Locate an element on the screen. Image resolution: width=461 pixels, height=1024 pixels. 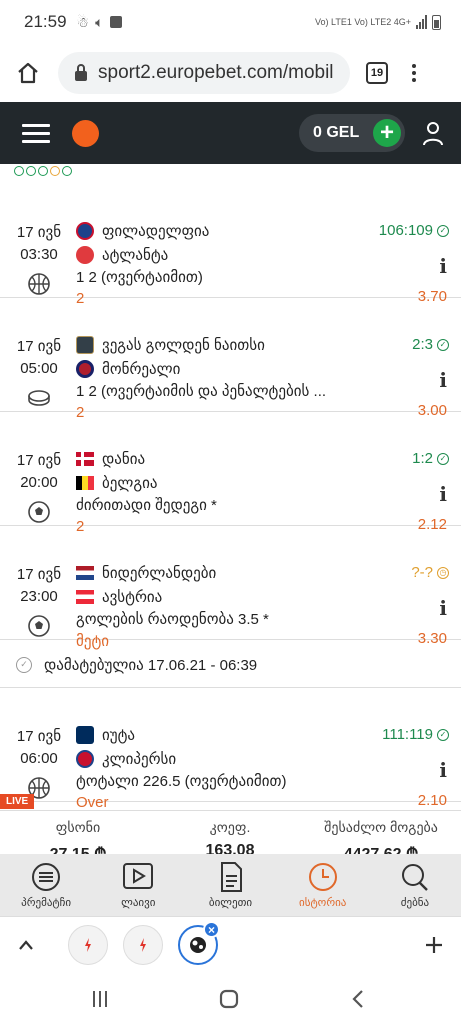
status-bar: 21:59 ☃ 🔈︎ Vo) LTE1 Vo) LTE2 4G+ is located at coordinates (230, 22).